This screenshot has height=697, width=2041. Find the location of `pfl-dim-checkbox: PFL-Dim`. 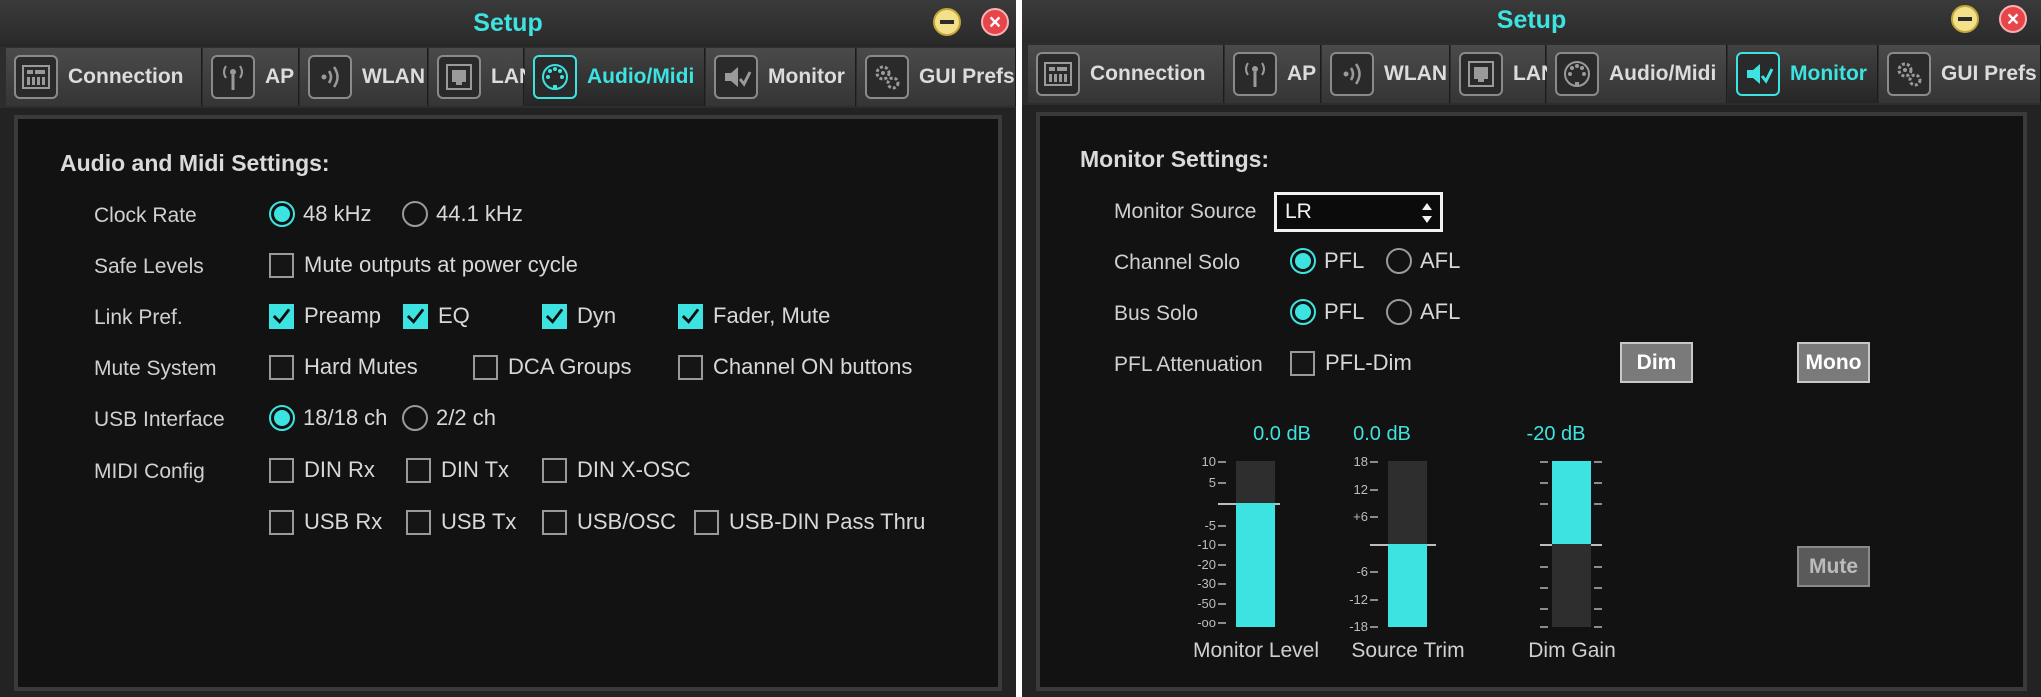

pfl-dim-checkbox: PFL-Dim is located at coordinates (1351, 363).